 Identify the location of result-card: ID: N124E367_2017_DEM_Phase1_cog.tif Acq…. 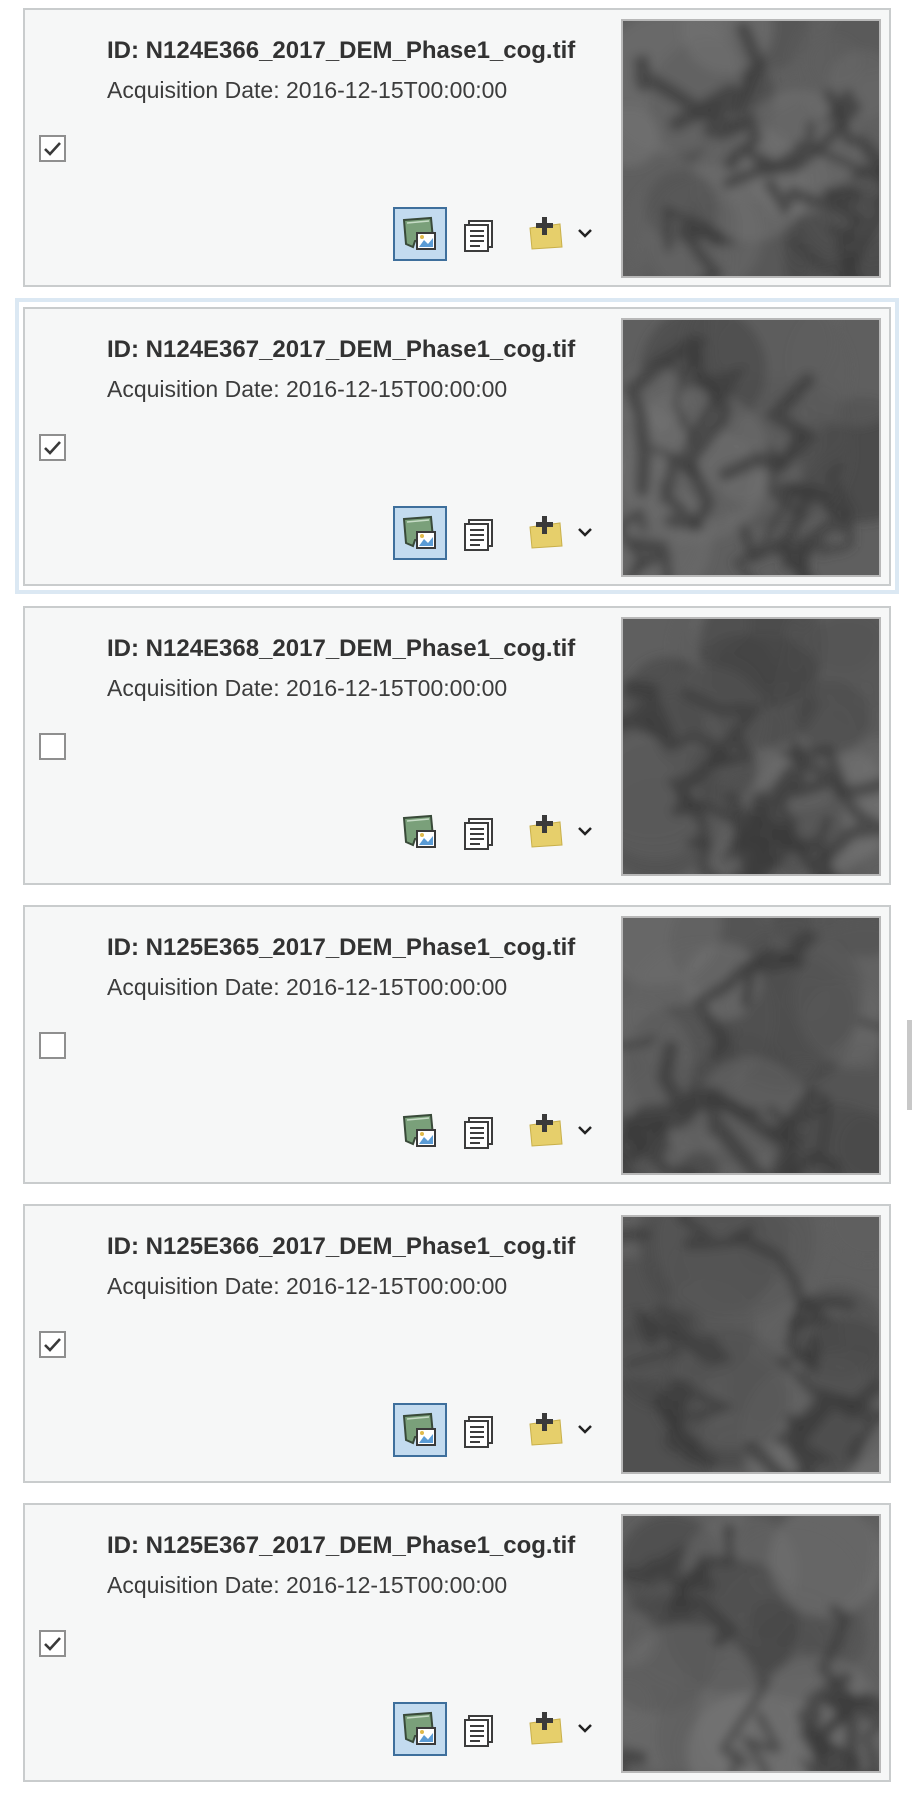
(457, 446).